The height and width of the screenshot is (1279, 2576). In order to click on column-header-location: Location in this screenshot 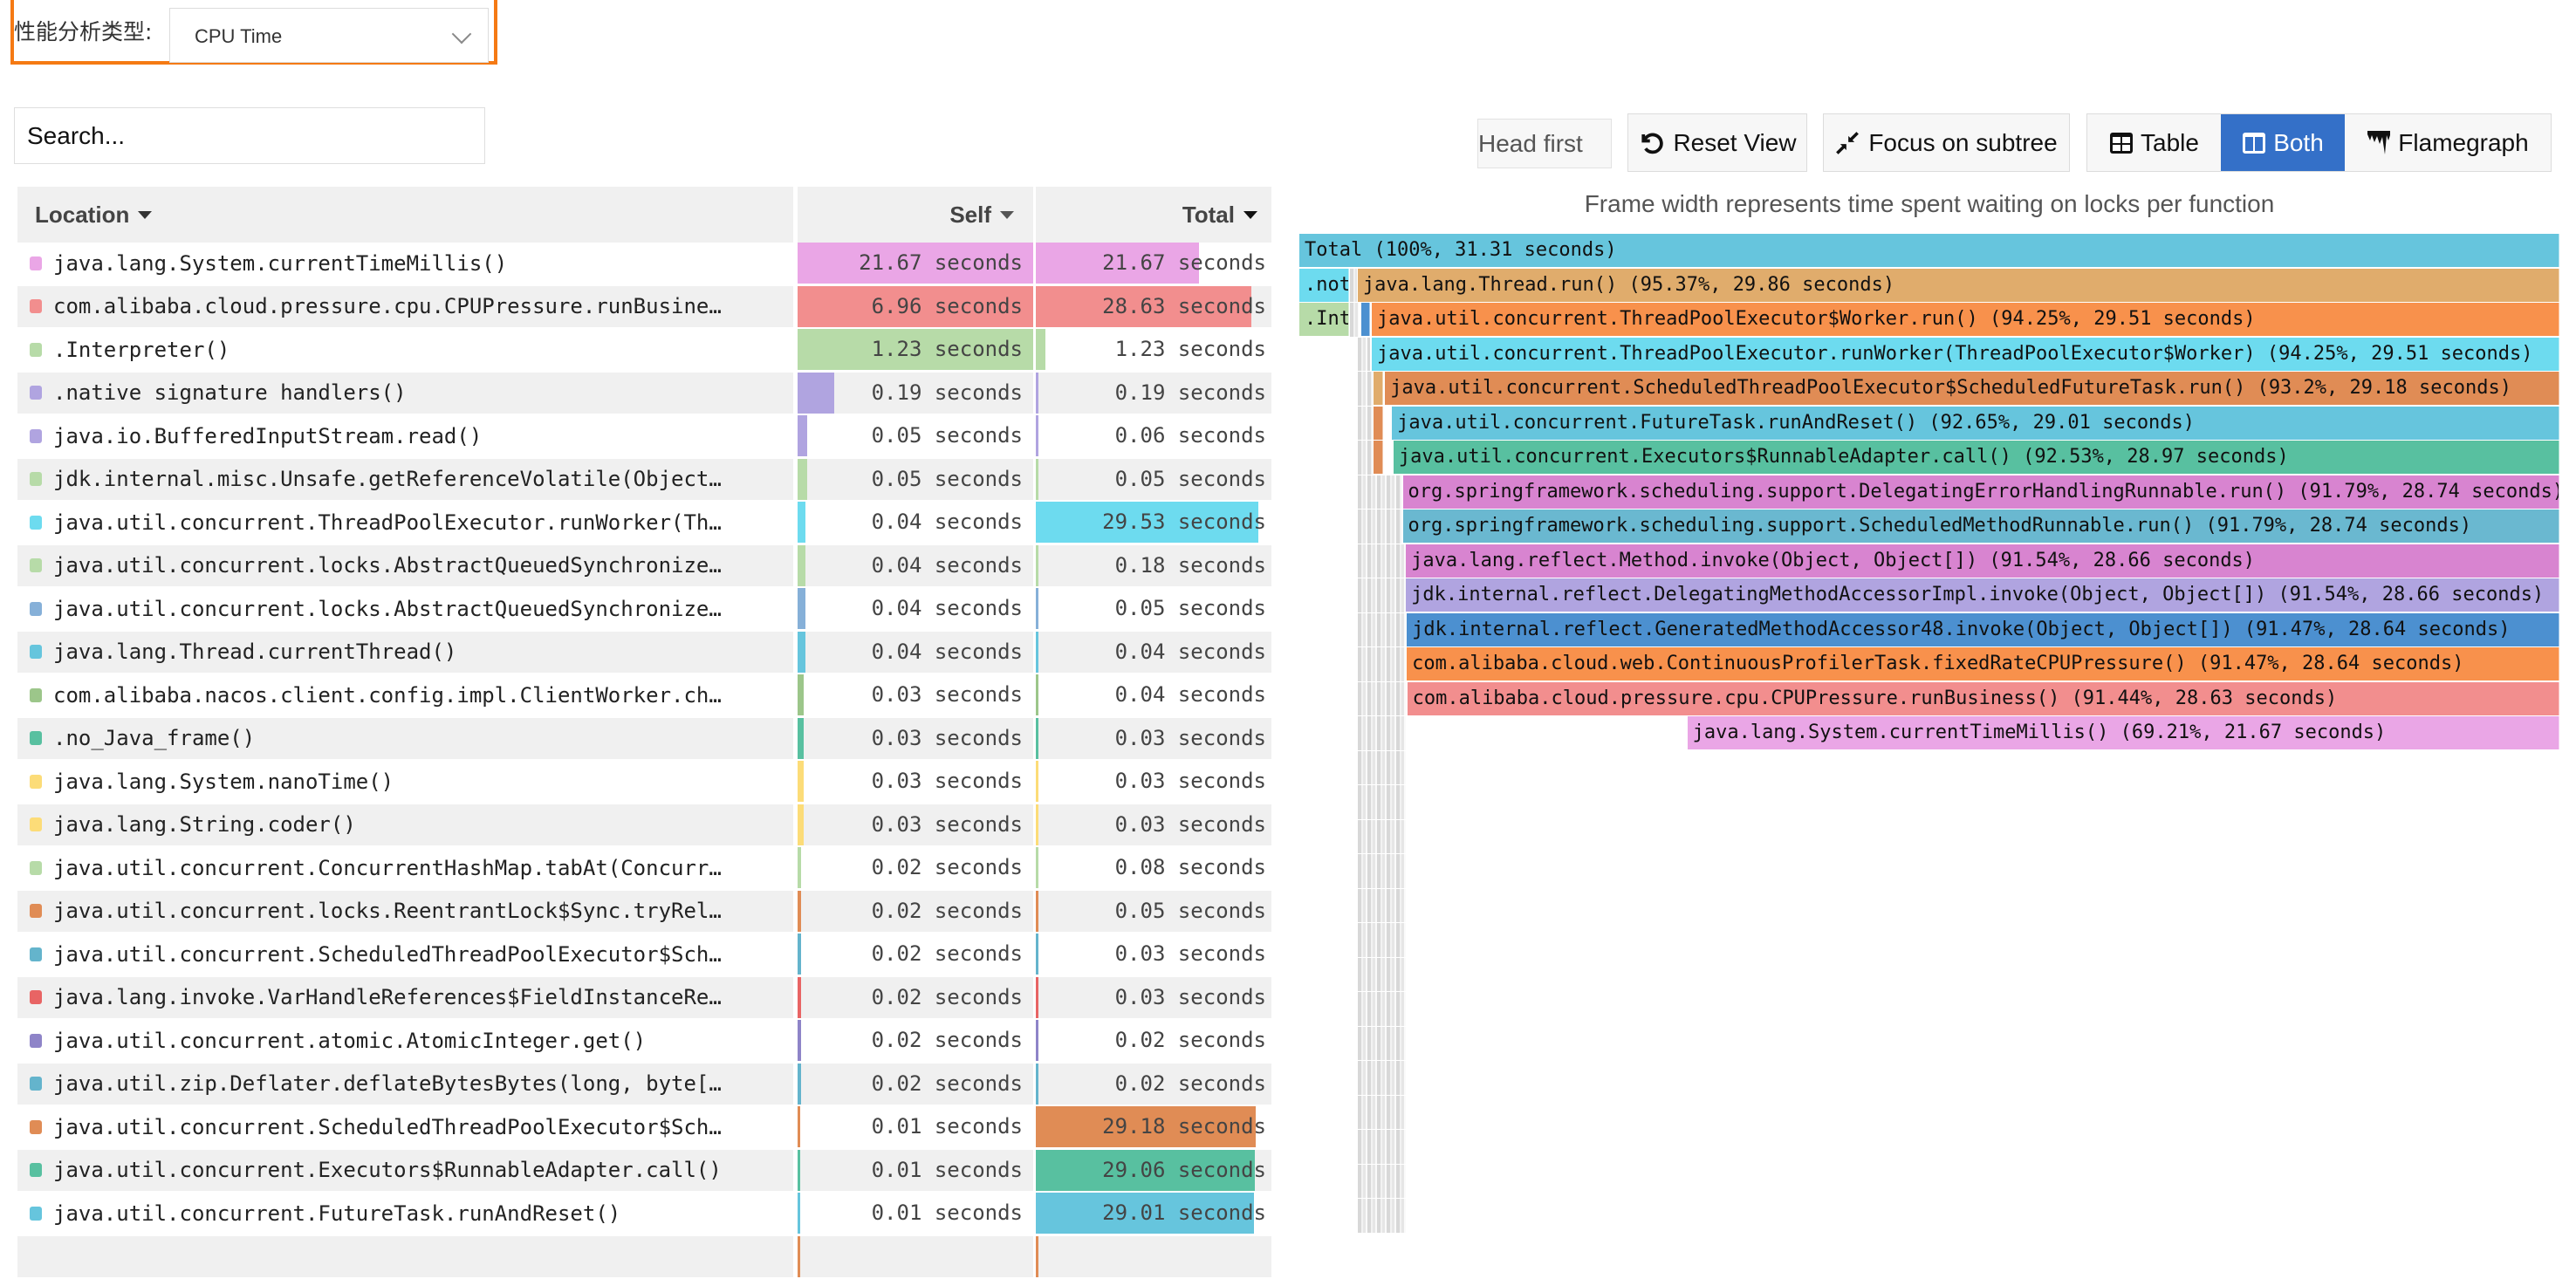, I will do `click(405, 215)`.